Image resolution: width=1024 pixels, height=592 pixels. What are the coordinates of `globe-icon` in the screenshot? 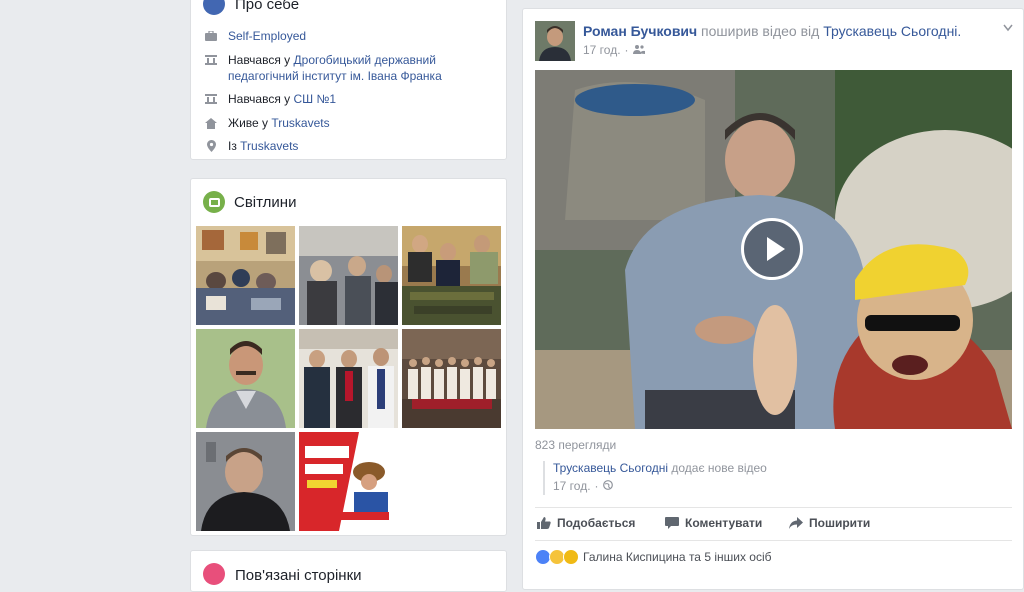 It's located at (607, 486).